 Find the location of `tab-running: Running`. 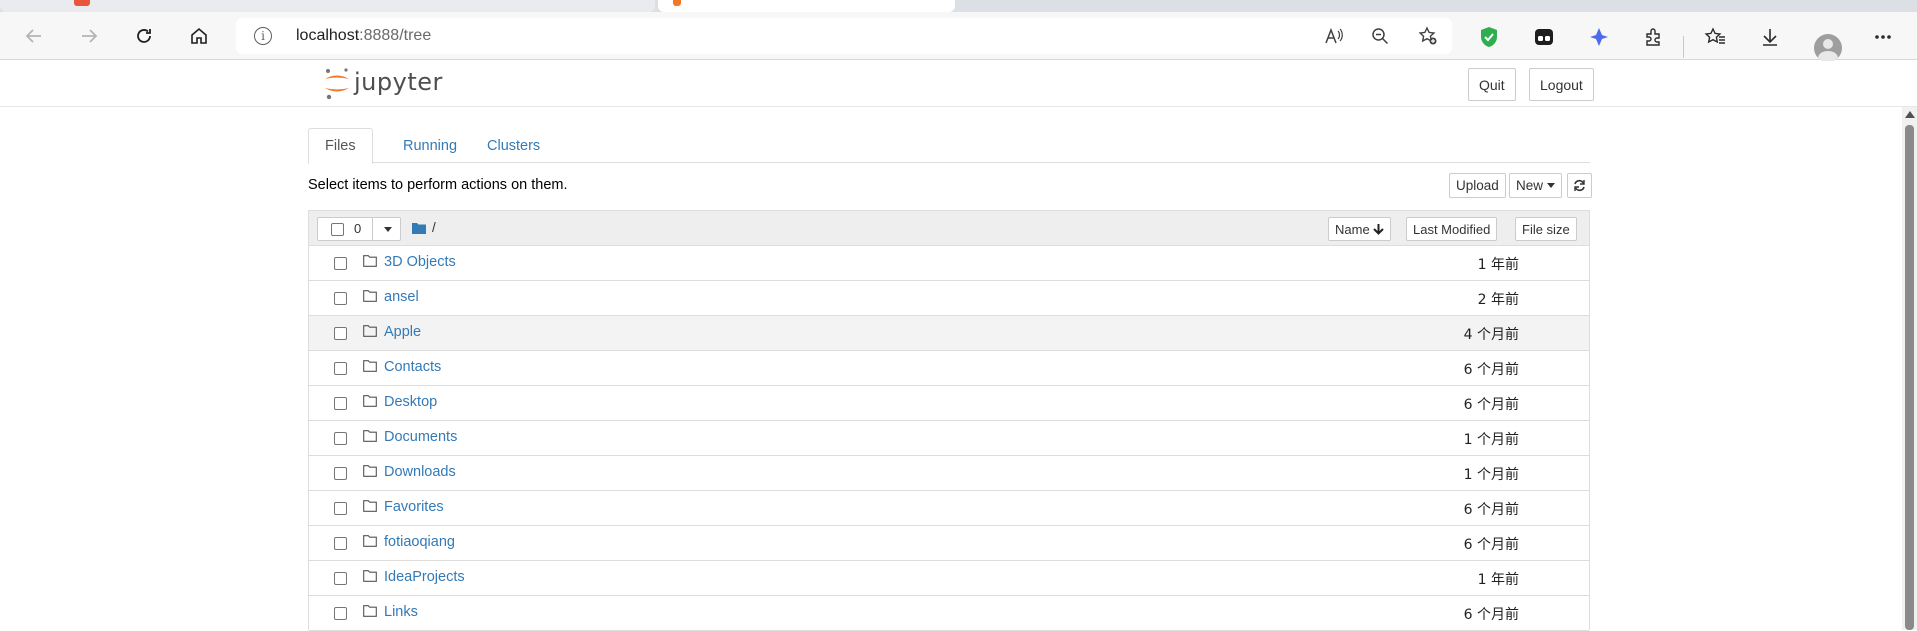

tab-running: Running is located at coordinates (430, 145).